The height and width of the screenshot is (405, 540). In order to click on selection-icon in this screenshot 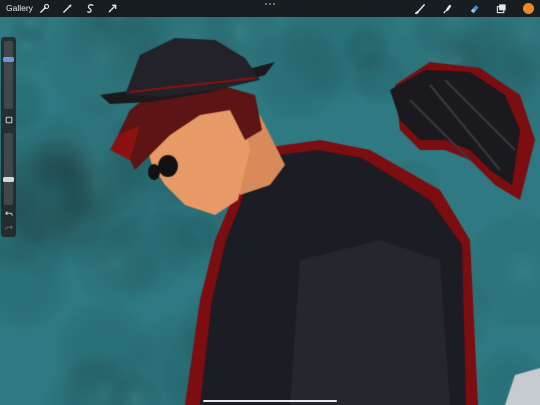, I will do `click(90, 8)`.